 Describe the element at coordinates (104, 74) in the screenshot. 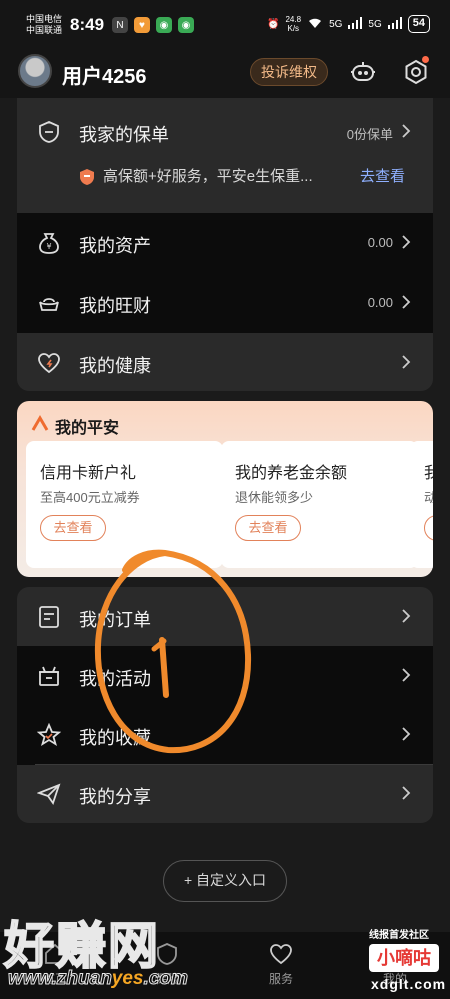

I see `username: 用户4256` at that location.